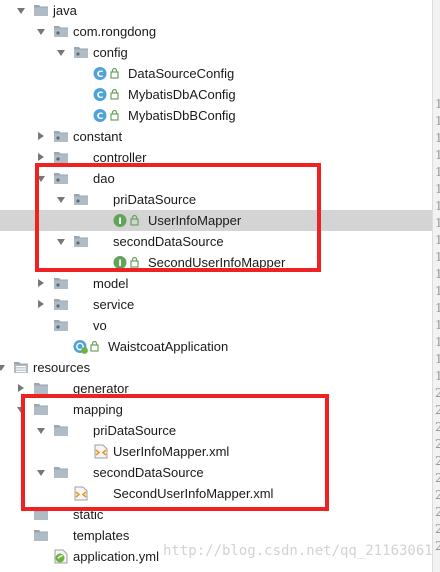 This screenshot has width=440, height=572. I want to click on tree-item-label: model, so click(111, 283).